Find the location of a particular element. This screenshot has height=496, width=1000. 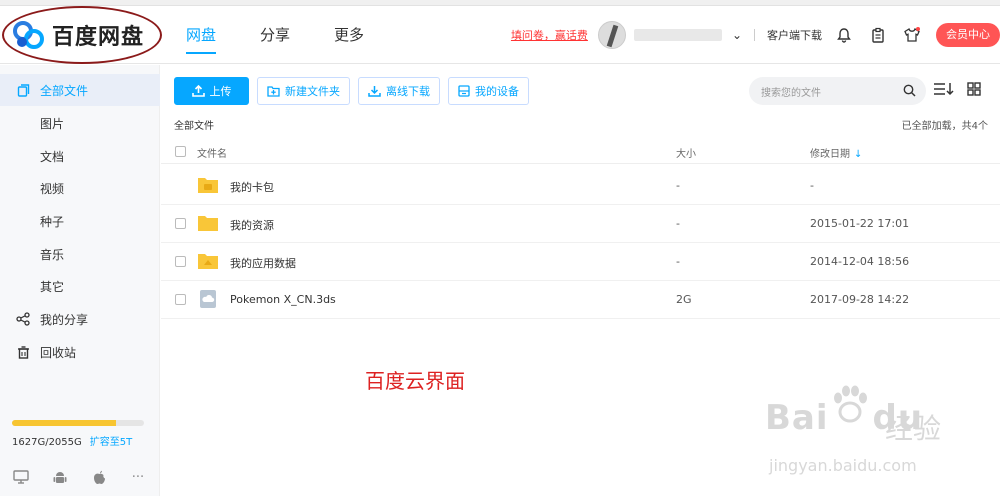

offline-download-button: 离线下载 is located at coordinates (399, 91).